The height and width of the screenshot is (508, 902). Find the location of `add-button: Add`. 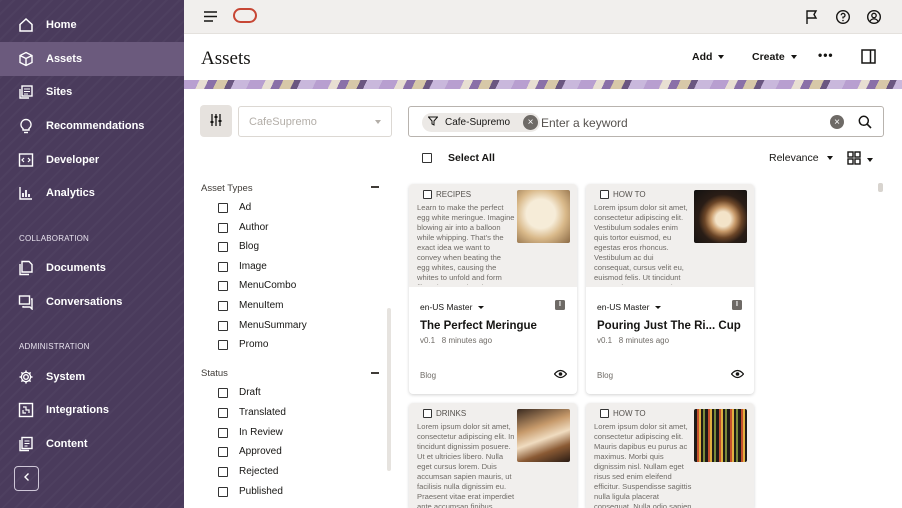

add-button: Add is located at coordinates (708, 57).